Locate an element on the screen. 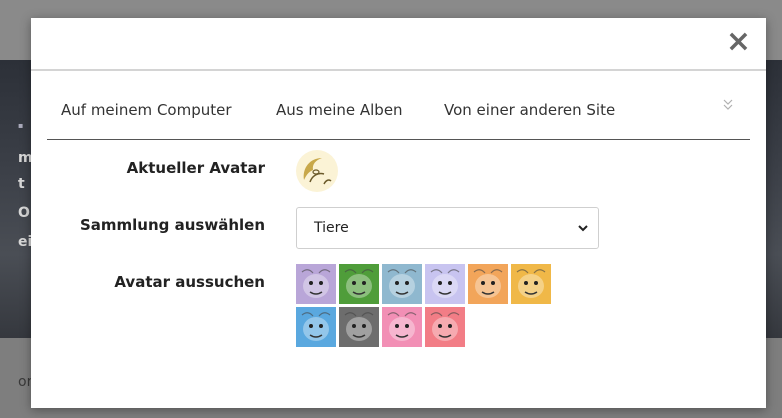 This screenshot has height=418, width=782. collection-select-value: Tiere is located at coordinates (331, 228).